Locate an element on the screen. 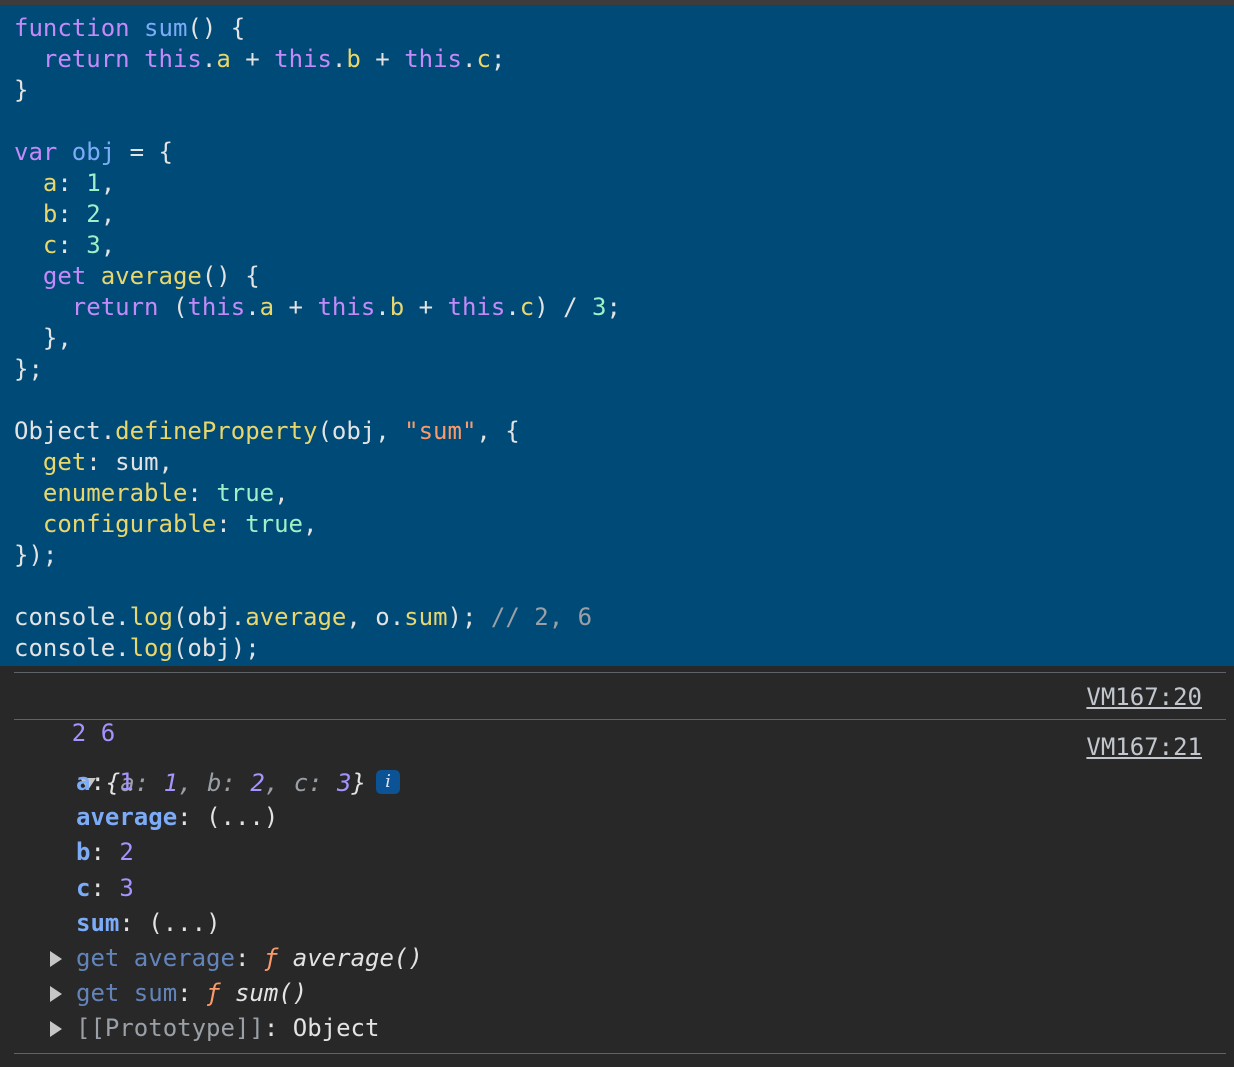 The width and height of the screenshot is (1234, 1067). object-property-row: sum: (...) is located at coordinates (647, 923).